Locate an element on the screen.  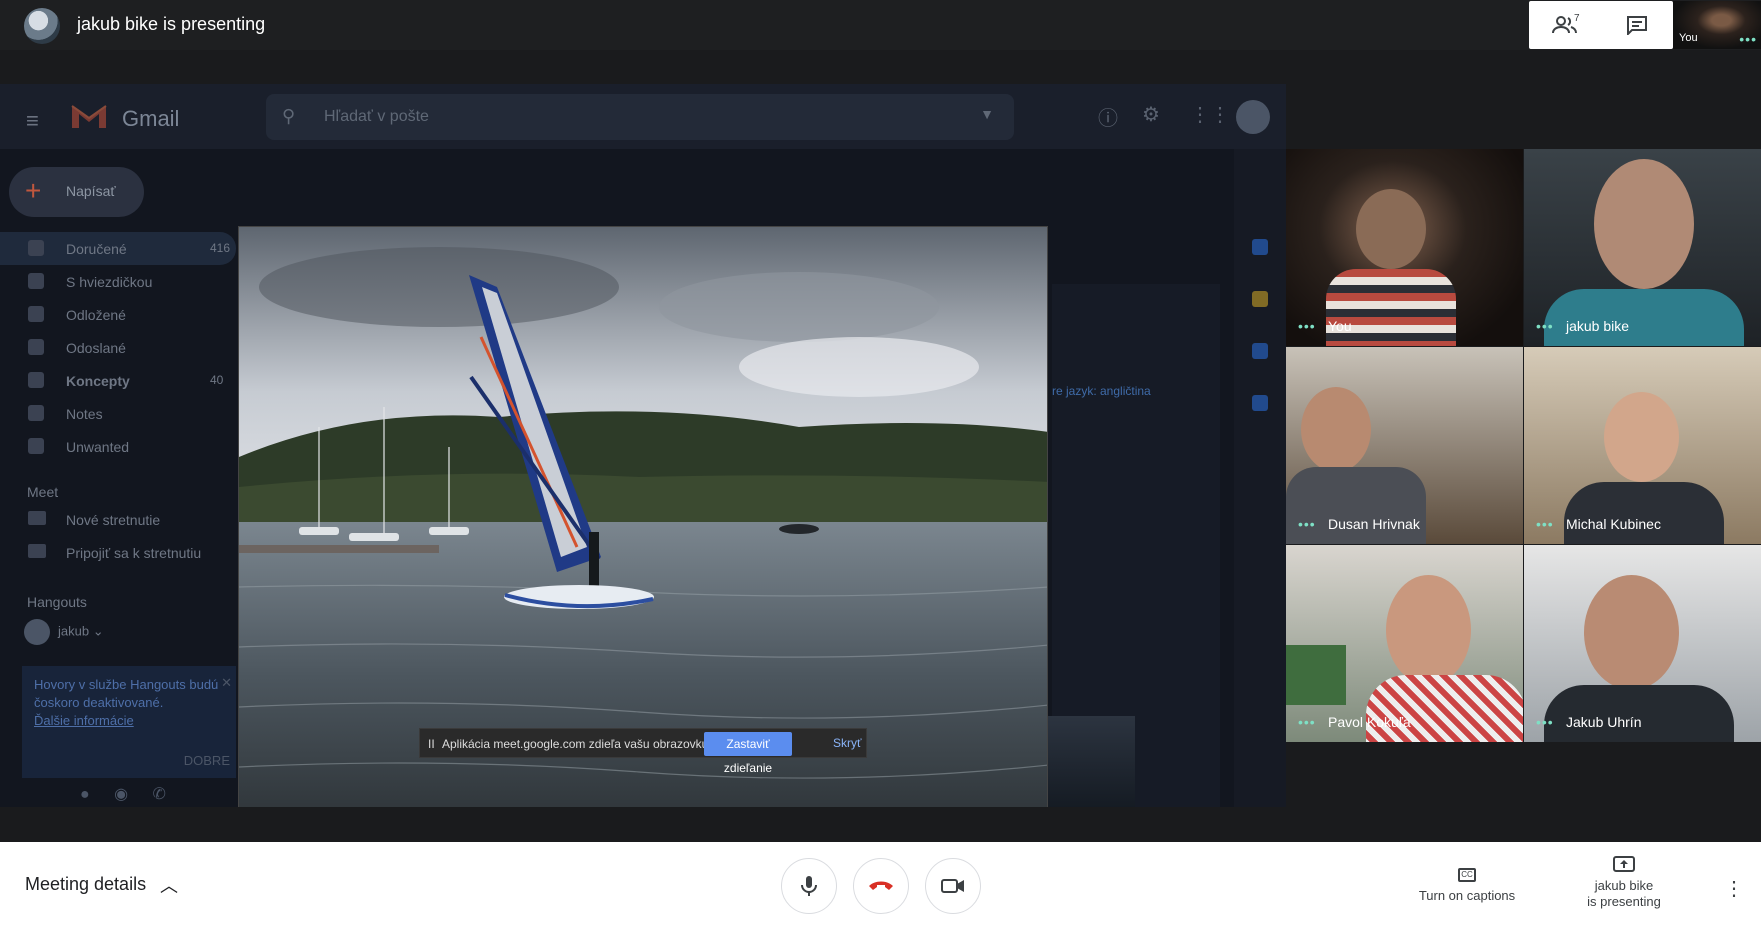
calendar-icon is located at coordinates (1260, 247).